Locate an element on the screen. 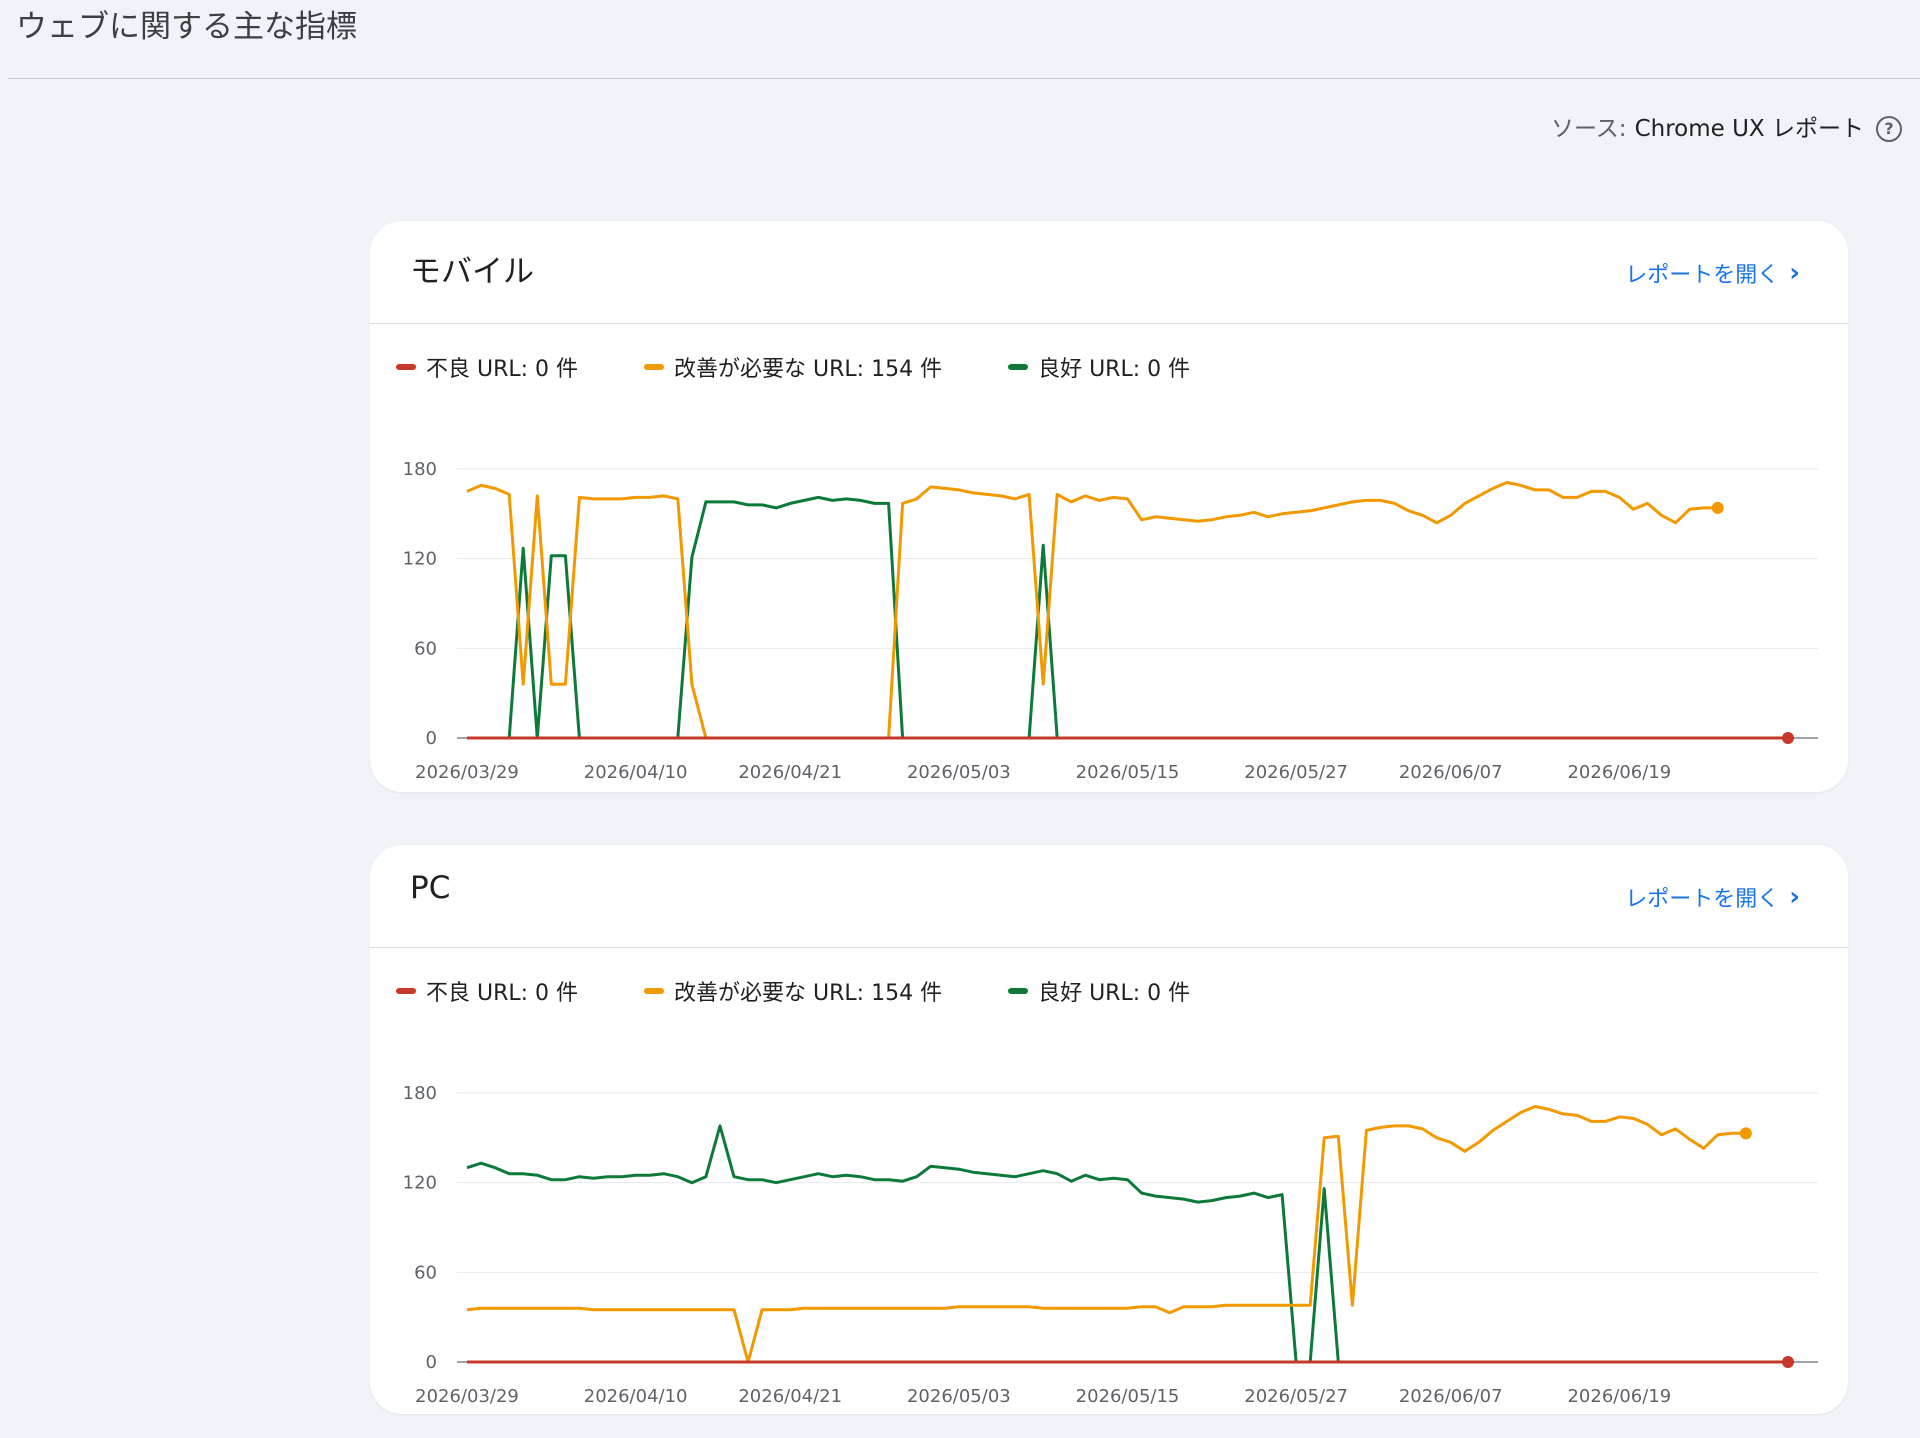 The height and width of the screenshot is (1438, 1920). data-source: ソース: Chrome UX レポート ? is located at coordinates (1726, 129).